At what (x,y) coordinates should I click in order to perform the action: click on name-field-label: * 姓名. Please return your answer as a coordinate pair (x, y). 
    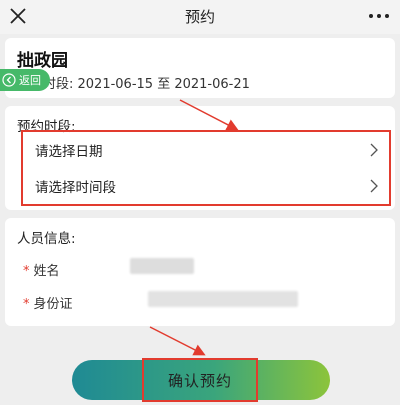
    Looking at the image, I should click on (41, 271).